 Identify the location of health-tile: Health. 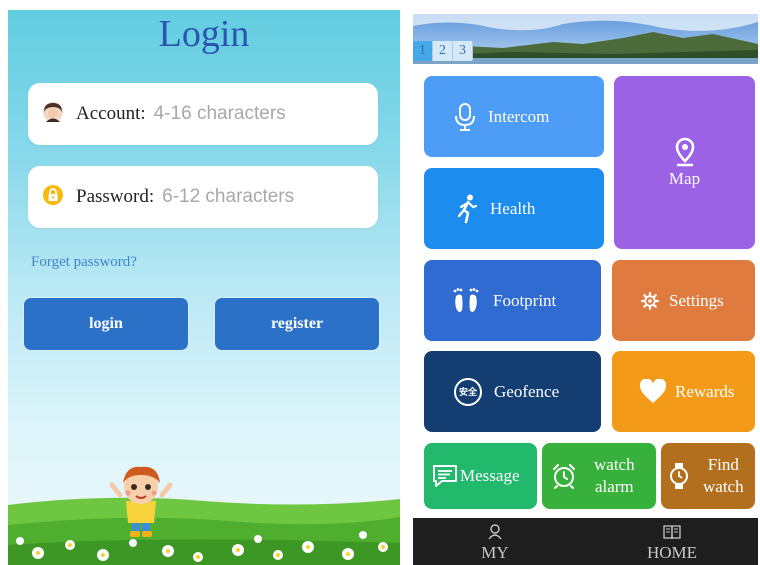
(514, 208).